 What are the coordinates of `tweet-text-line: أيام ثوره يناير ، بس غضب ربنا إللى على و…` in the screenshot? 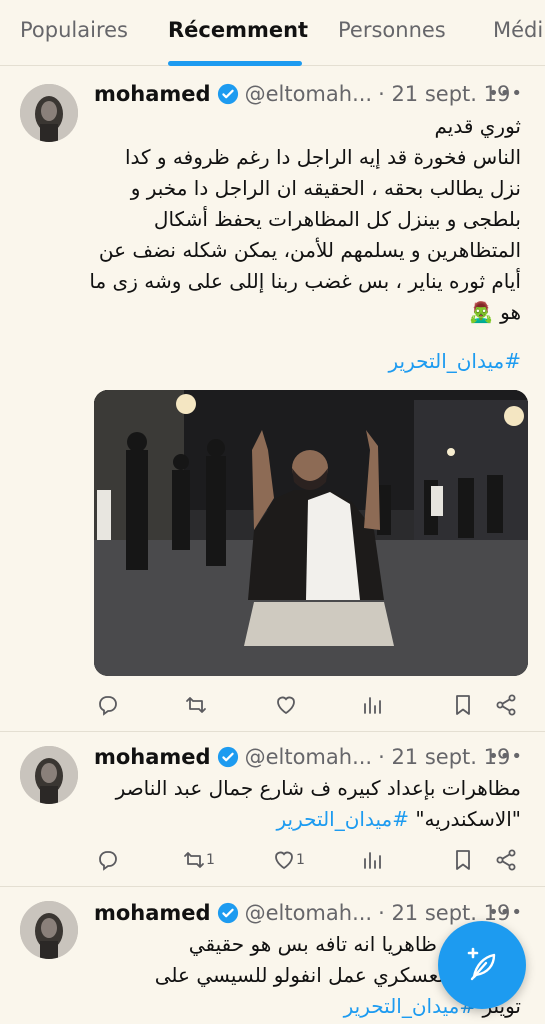 It's located at (305, 281).